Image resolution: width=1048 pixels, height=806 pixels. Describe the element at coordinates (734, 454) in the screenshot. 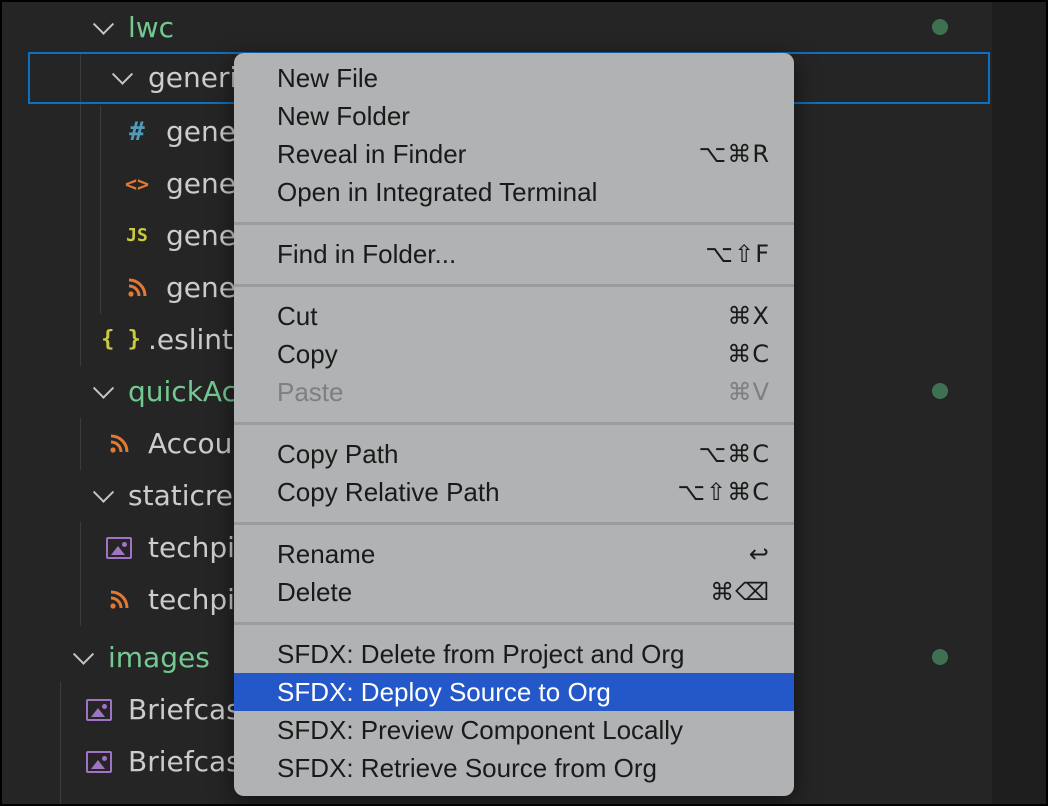

I see `menu-shortcut: ⌥⌘C` at that location.